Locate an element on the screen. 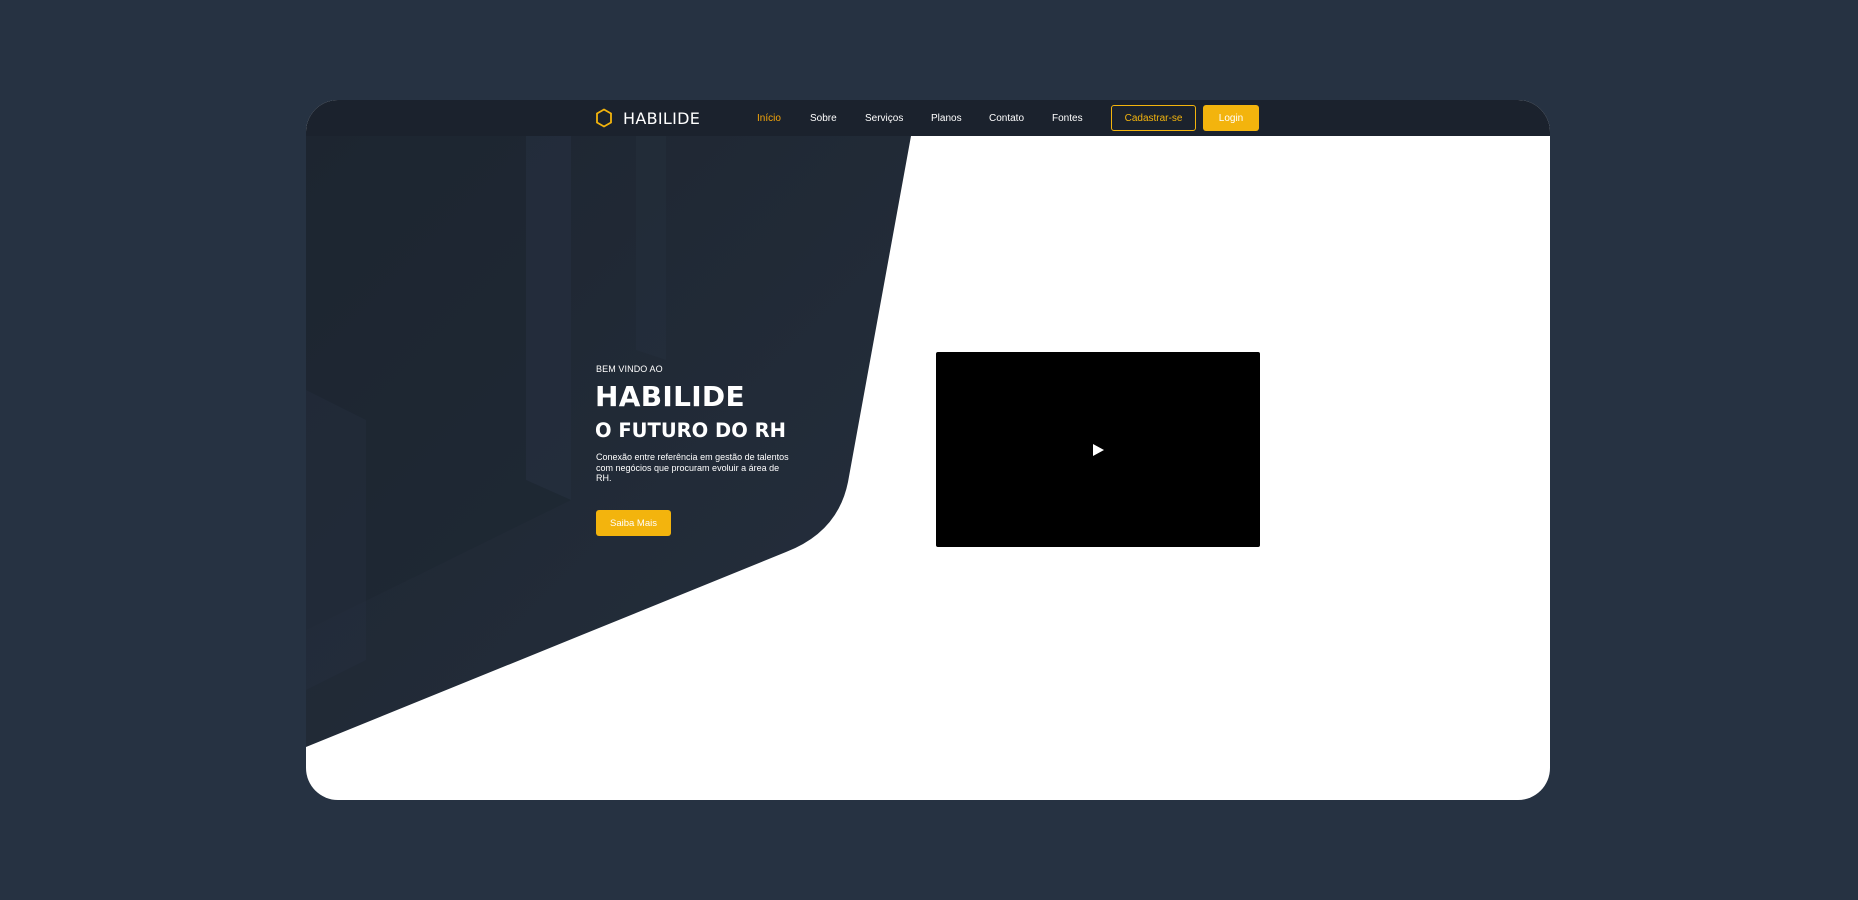 The image size is (1858, 900). signup-button: Cadastrar-se is located at coordinates (1153, 118).